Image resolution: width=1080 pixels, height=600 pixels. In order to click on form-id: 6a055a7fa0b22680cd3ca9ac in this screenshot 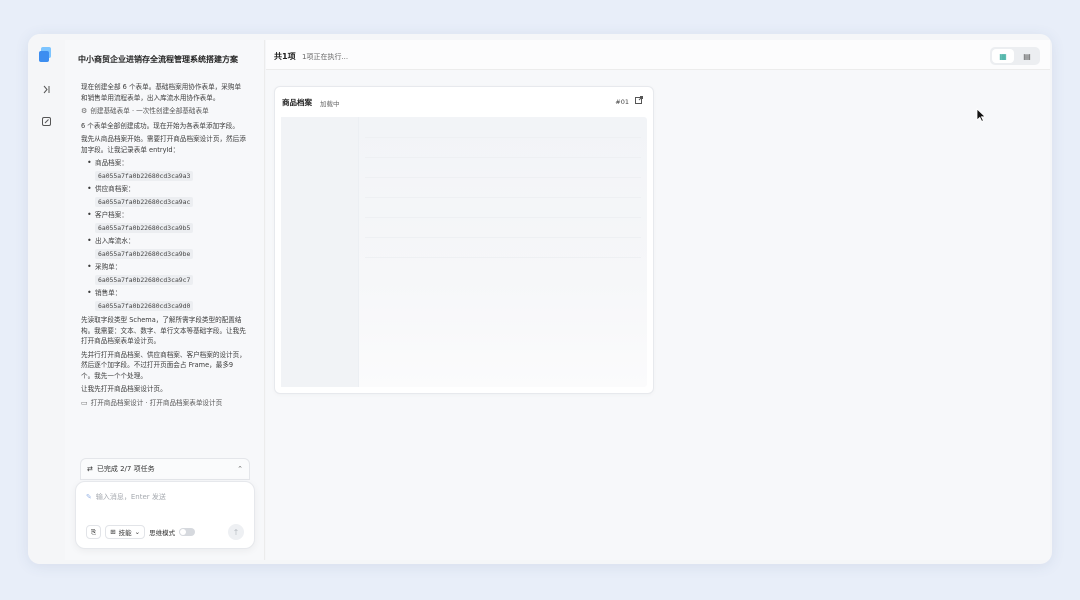, I will do `click(144, 201)`.